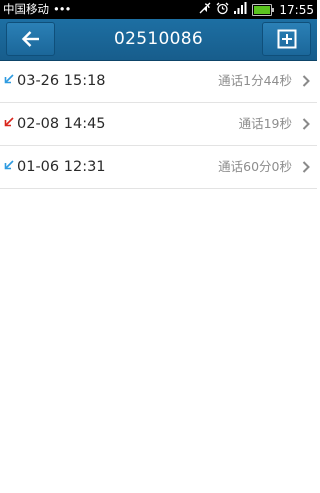 The height and width of the screenshot is (493, 320). I want to click on call-record-row: 02-08 14:45 通话19秒, so click(158, 124).